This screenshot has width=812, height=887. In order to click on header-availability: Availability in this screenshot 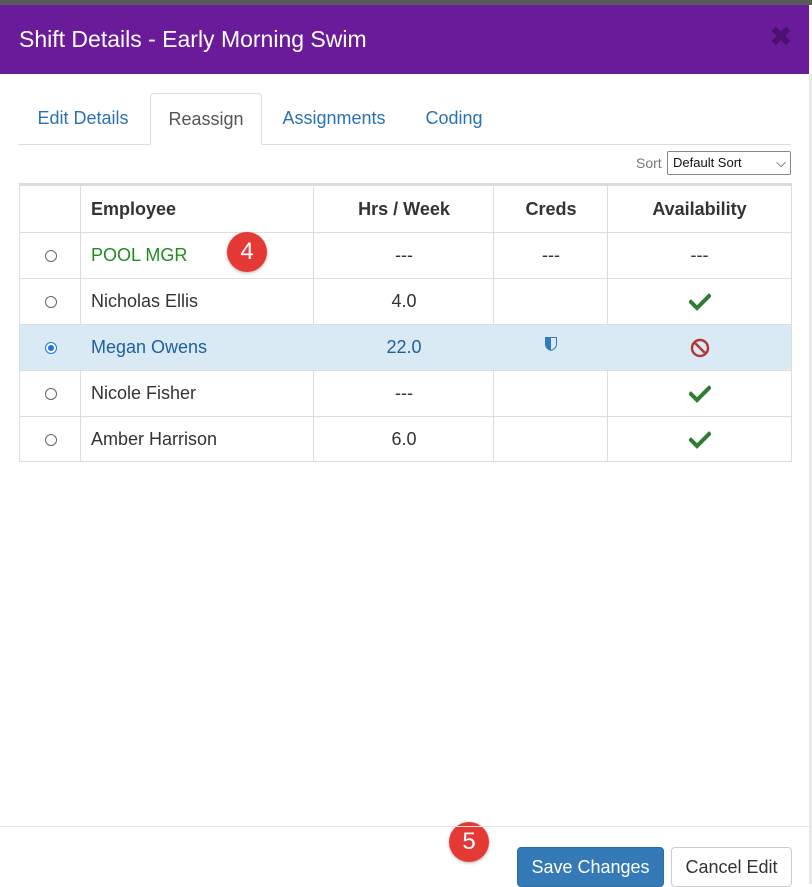, I will do `click(699, 209)`.